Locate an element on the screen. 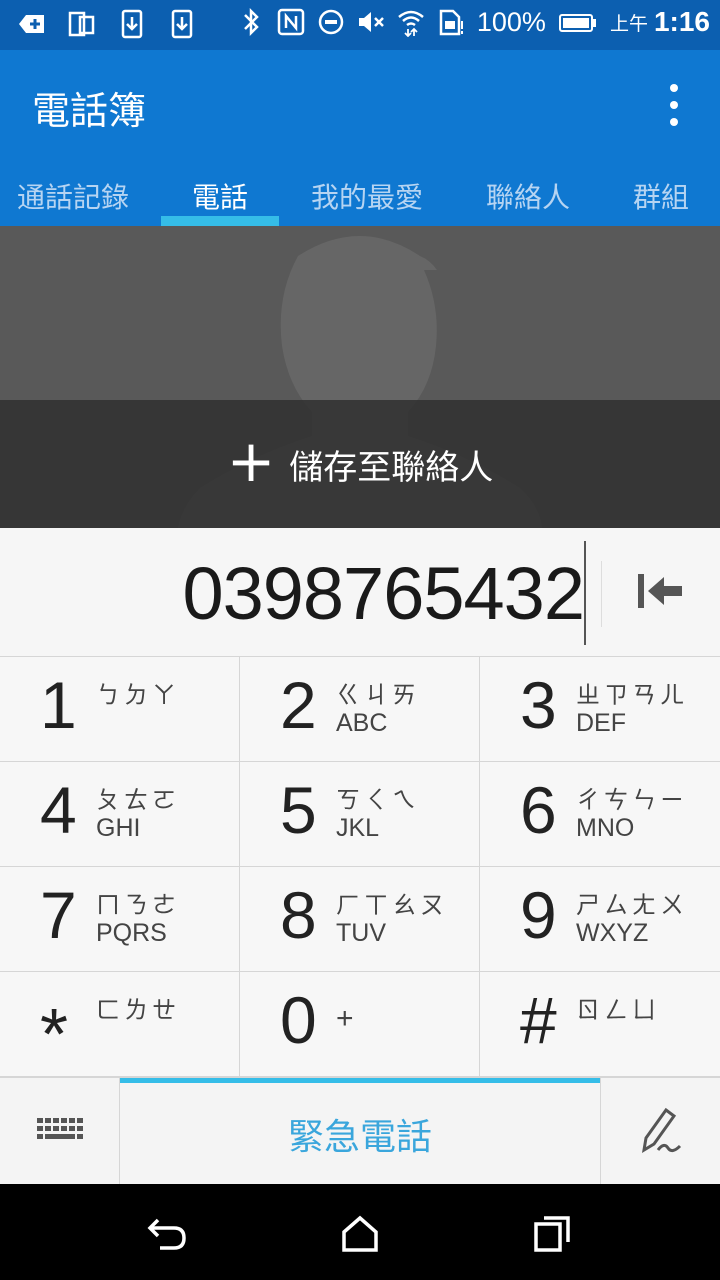 The width and height of the screenshot is (720, 1280). key-zhuyin: ㄖㄥㄩ is located at coordinates (618, 1010).